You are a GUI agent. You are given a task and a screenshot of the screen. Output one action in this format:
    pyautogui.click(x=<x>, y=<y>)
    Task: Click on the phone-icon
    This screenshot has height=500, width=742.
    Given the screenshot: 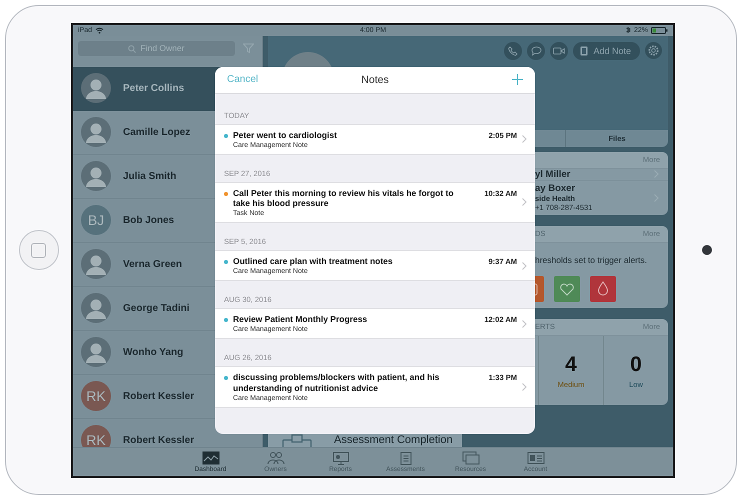 What is the action you would take?
    pyautogui.click(x=513, y=51)
    